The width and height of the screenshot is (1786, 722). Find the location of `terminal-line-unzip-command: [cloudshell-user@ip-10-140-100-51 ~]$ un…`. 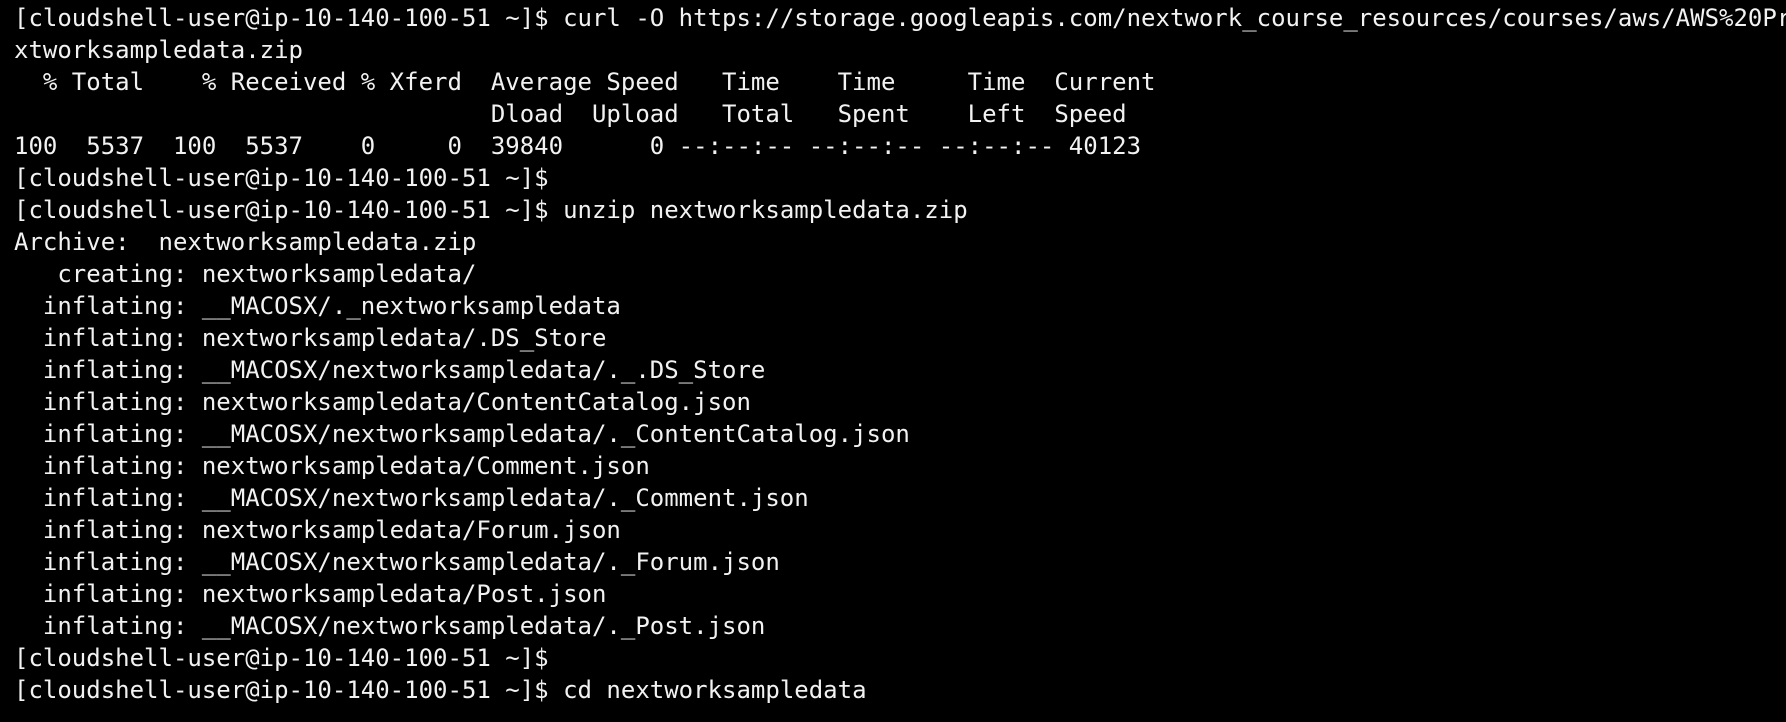

terminal-line-unzip-command: [cloudshell-user@ip-10-140-100-51 ~]$ un… is located at coordinates (900, 210).